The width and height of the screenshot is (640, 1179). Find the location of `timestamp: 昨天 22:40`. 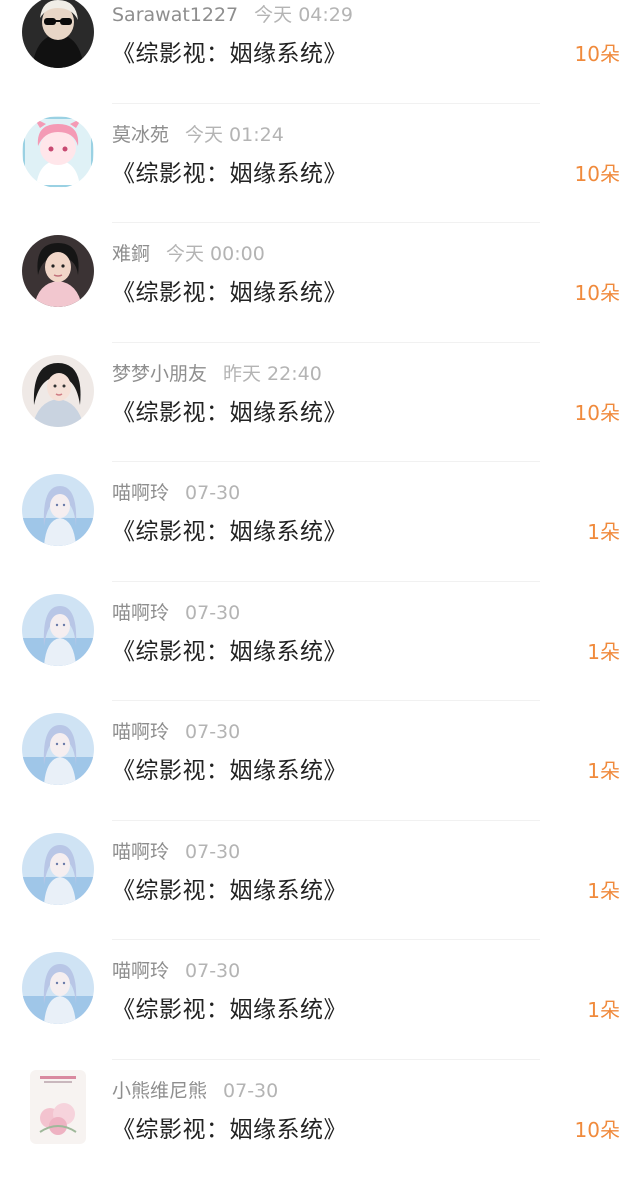

timestamp: 昨天 22:40 is located at coordinates (272, 374).